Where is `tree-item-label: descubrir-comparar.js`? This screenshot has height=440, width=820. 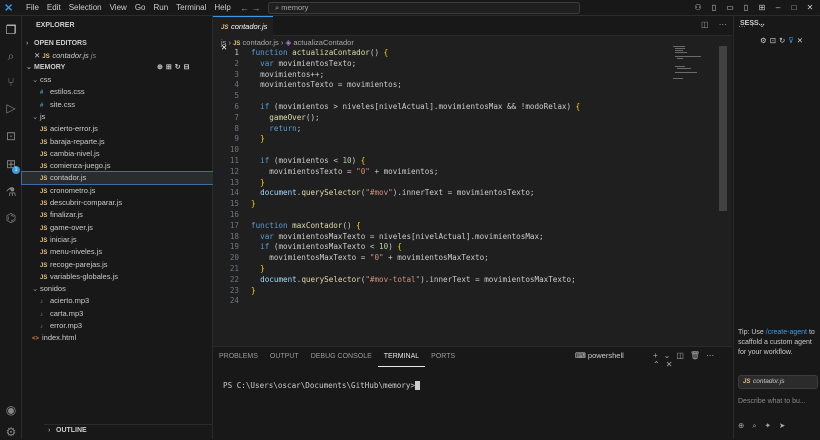 tree-item-label: descubrir-comparar.js is located at coordinates (86, 202).